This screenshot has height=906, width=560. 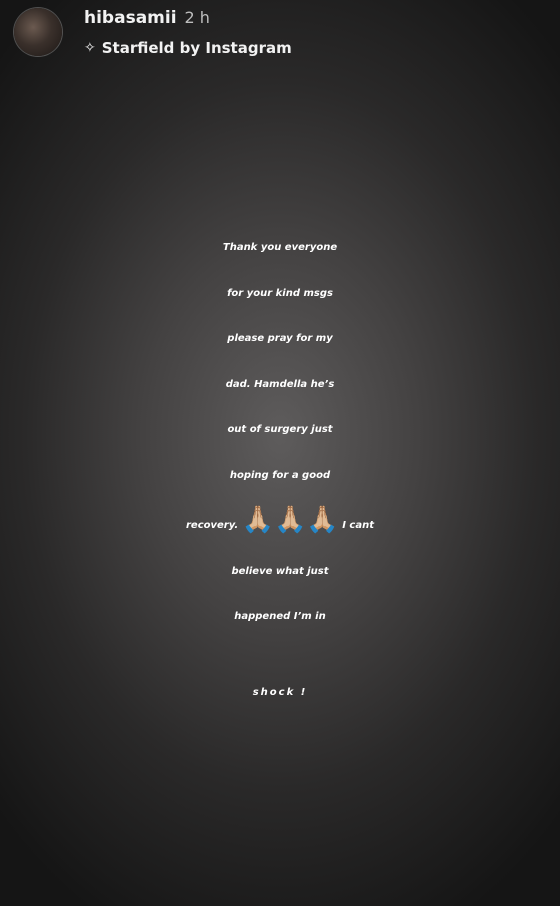 I want to click on text-line: please pray for my, so click(x=280, y=338).